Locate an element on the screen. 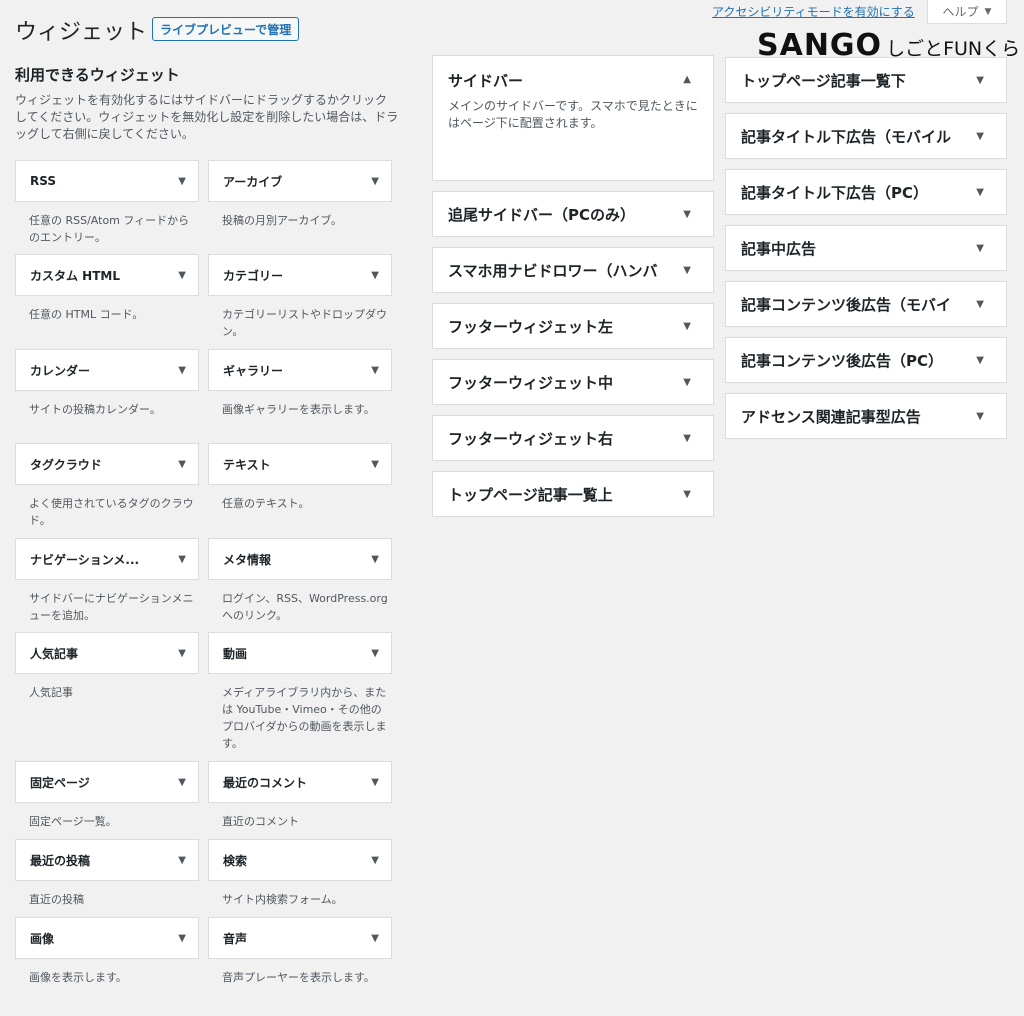 The width and height of the screenshot is (1024, 1016). widget-title: カテゴリー is located at coordinates (253, 275).